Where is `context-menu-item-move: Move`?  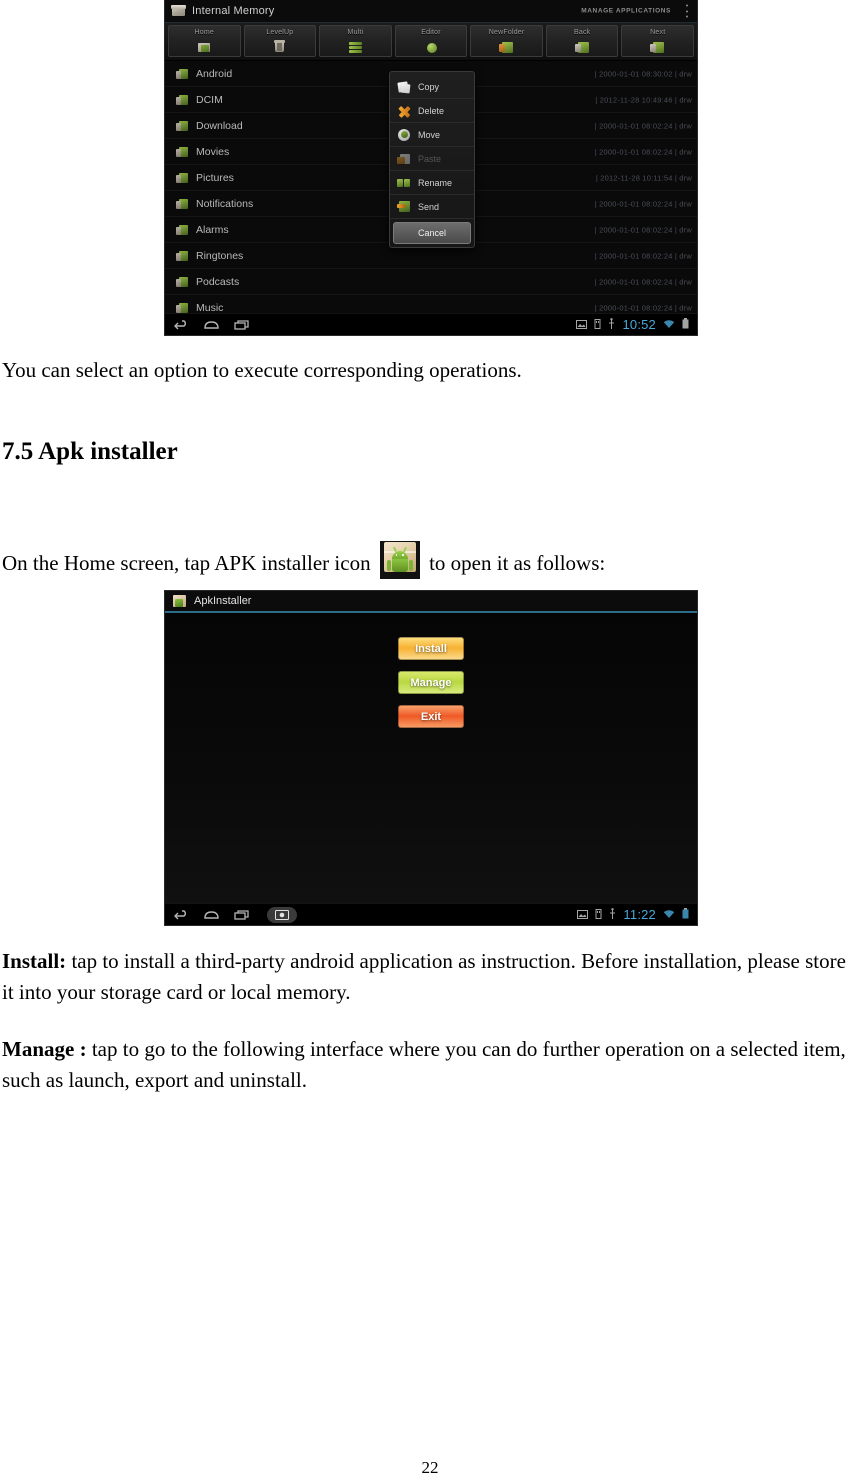
context-menu-item-move: Move is located at coordinates (432, 135).